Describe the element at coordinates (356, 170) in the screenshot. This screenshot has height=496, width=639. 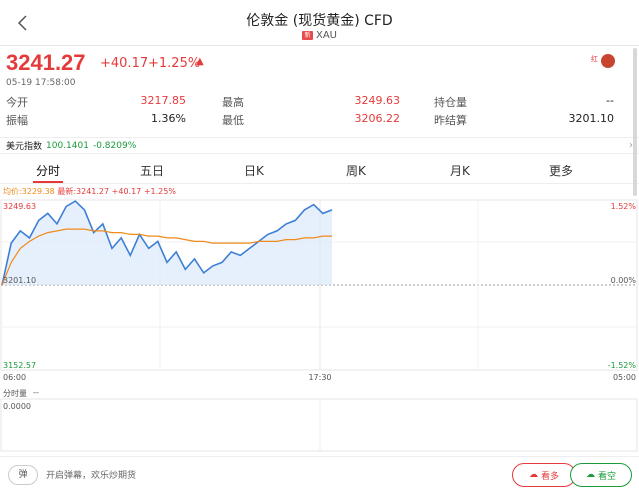
I see `tab-weekly-k: 周K` at that location.